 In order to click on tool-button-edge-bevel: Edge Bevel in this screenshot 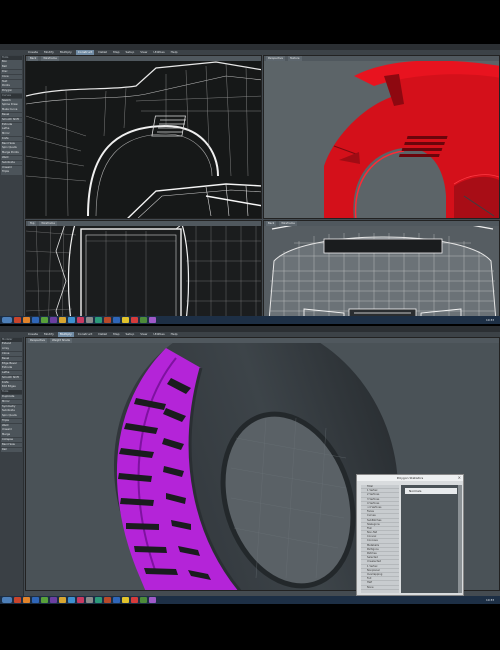, I will do `click(11, 363)`.